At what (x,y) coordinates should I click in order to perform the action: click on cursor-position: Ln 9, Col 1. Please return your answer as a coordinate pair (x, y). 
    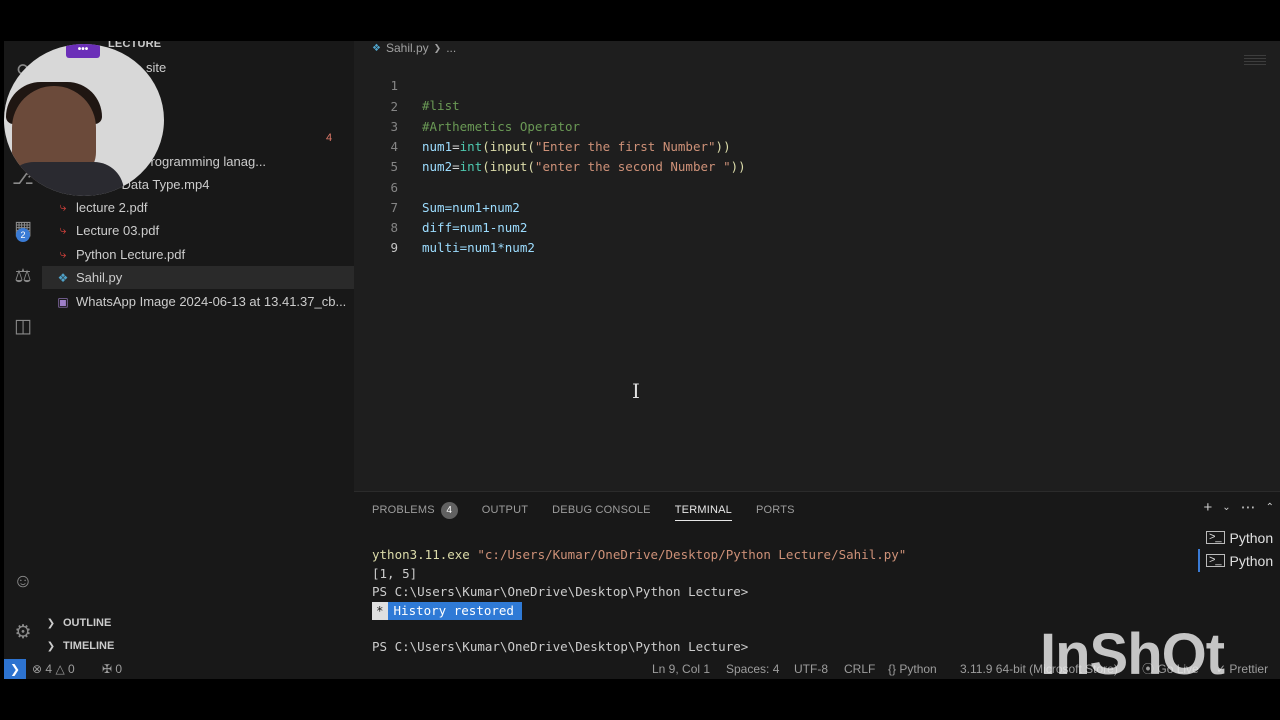
    Looking at the image, I should click on (681, 669).